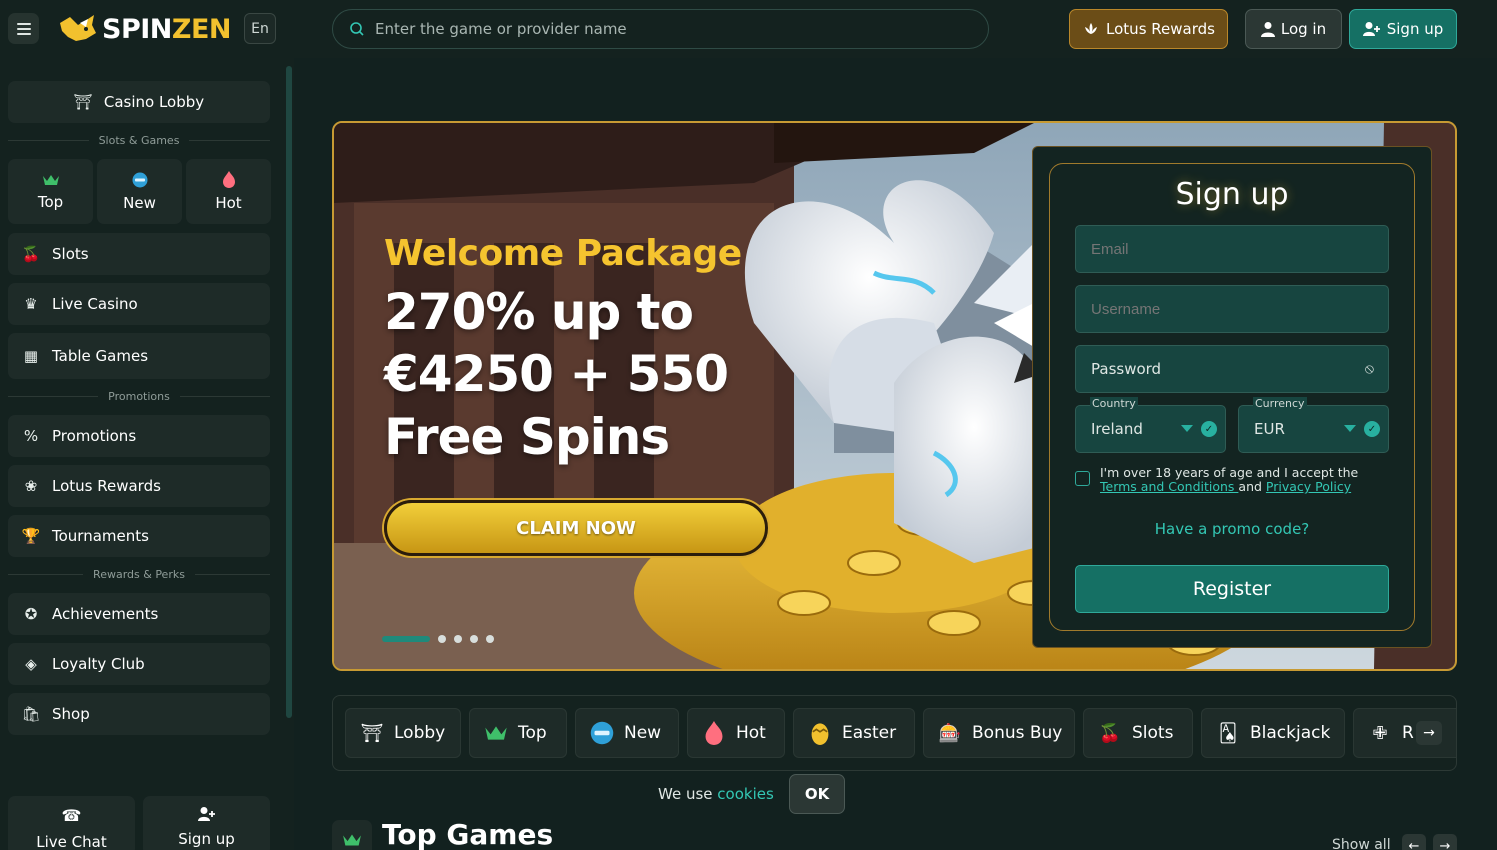 The height and width of the screenshot is (850, 1497). Describe the element at coordinates (31, 614) in the screenshot. I see `medal-icon: ✪` at that location.